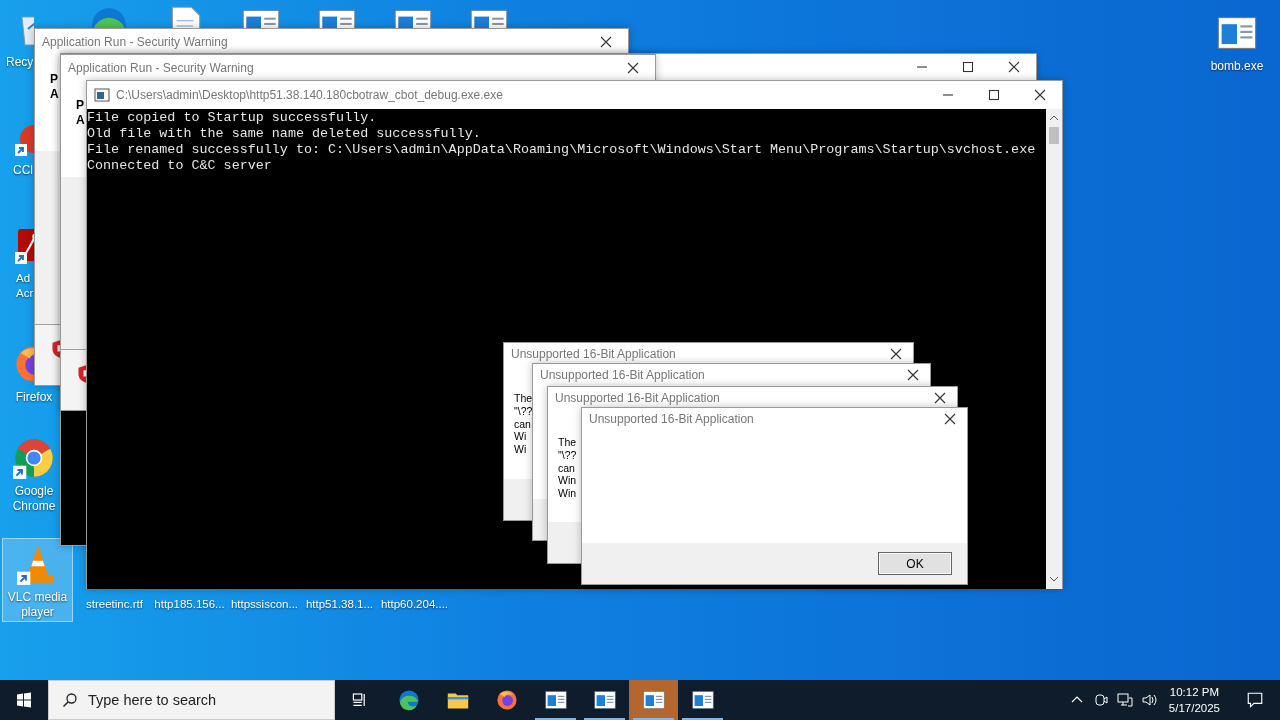 This screenshot has width=1280, height=720. Describe the element at coordinates (1237, 42) in the screenshot. I see `desktop-shortcut: bomb.exe` at that location.